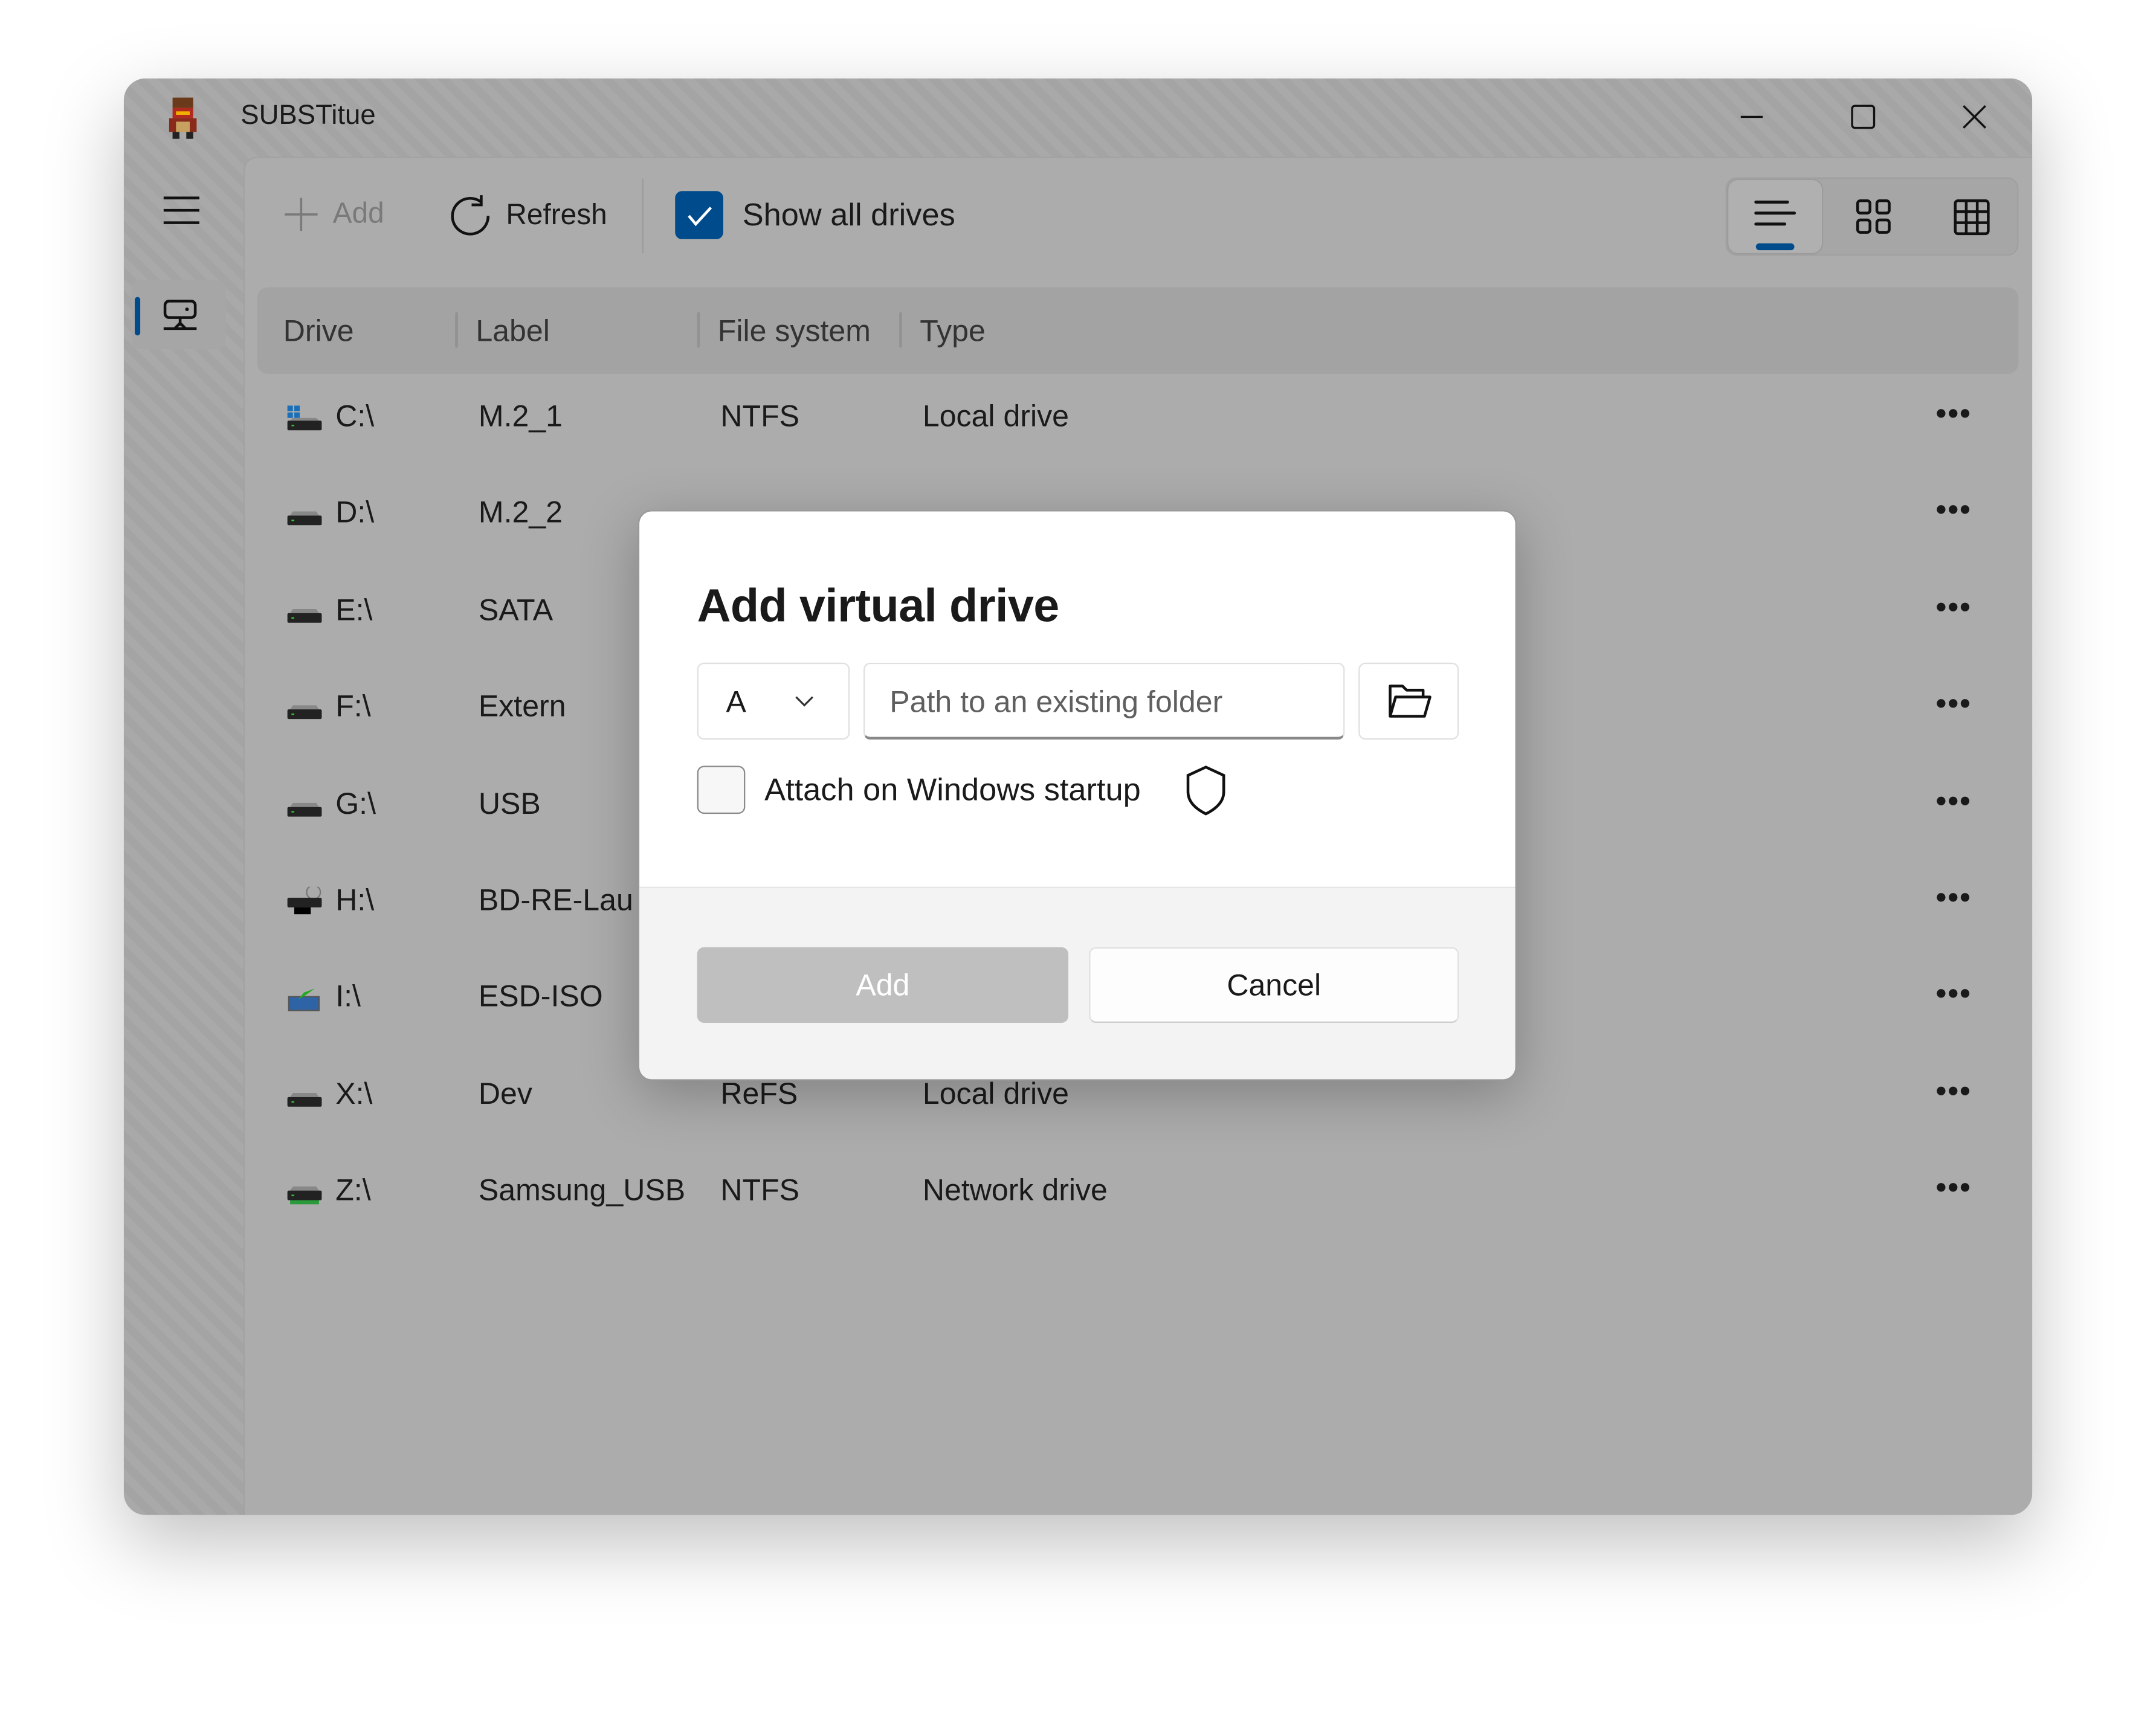 The width and height of the screenshot is (2156, 1711). Describe the element at coordinates (137, 316) in the screenshot. I see `selection-indicator` at that location.